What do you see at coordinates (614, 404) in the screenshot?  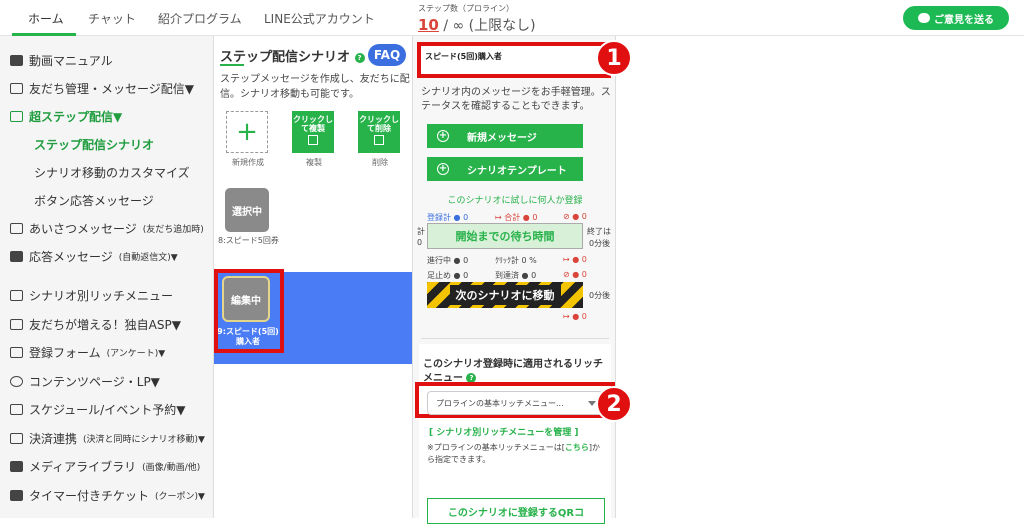 I see `annotation-badge-2: 2` at bounding box center [614, 404].